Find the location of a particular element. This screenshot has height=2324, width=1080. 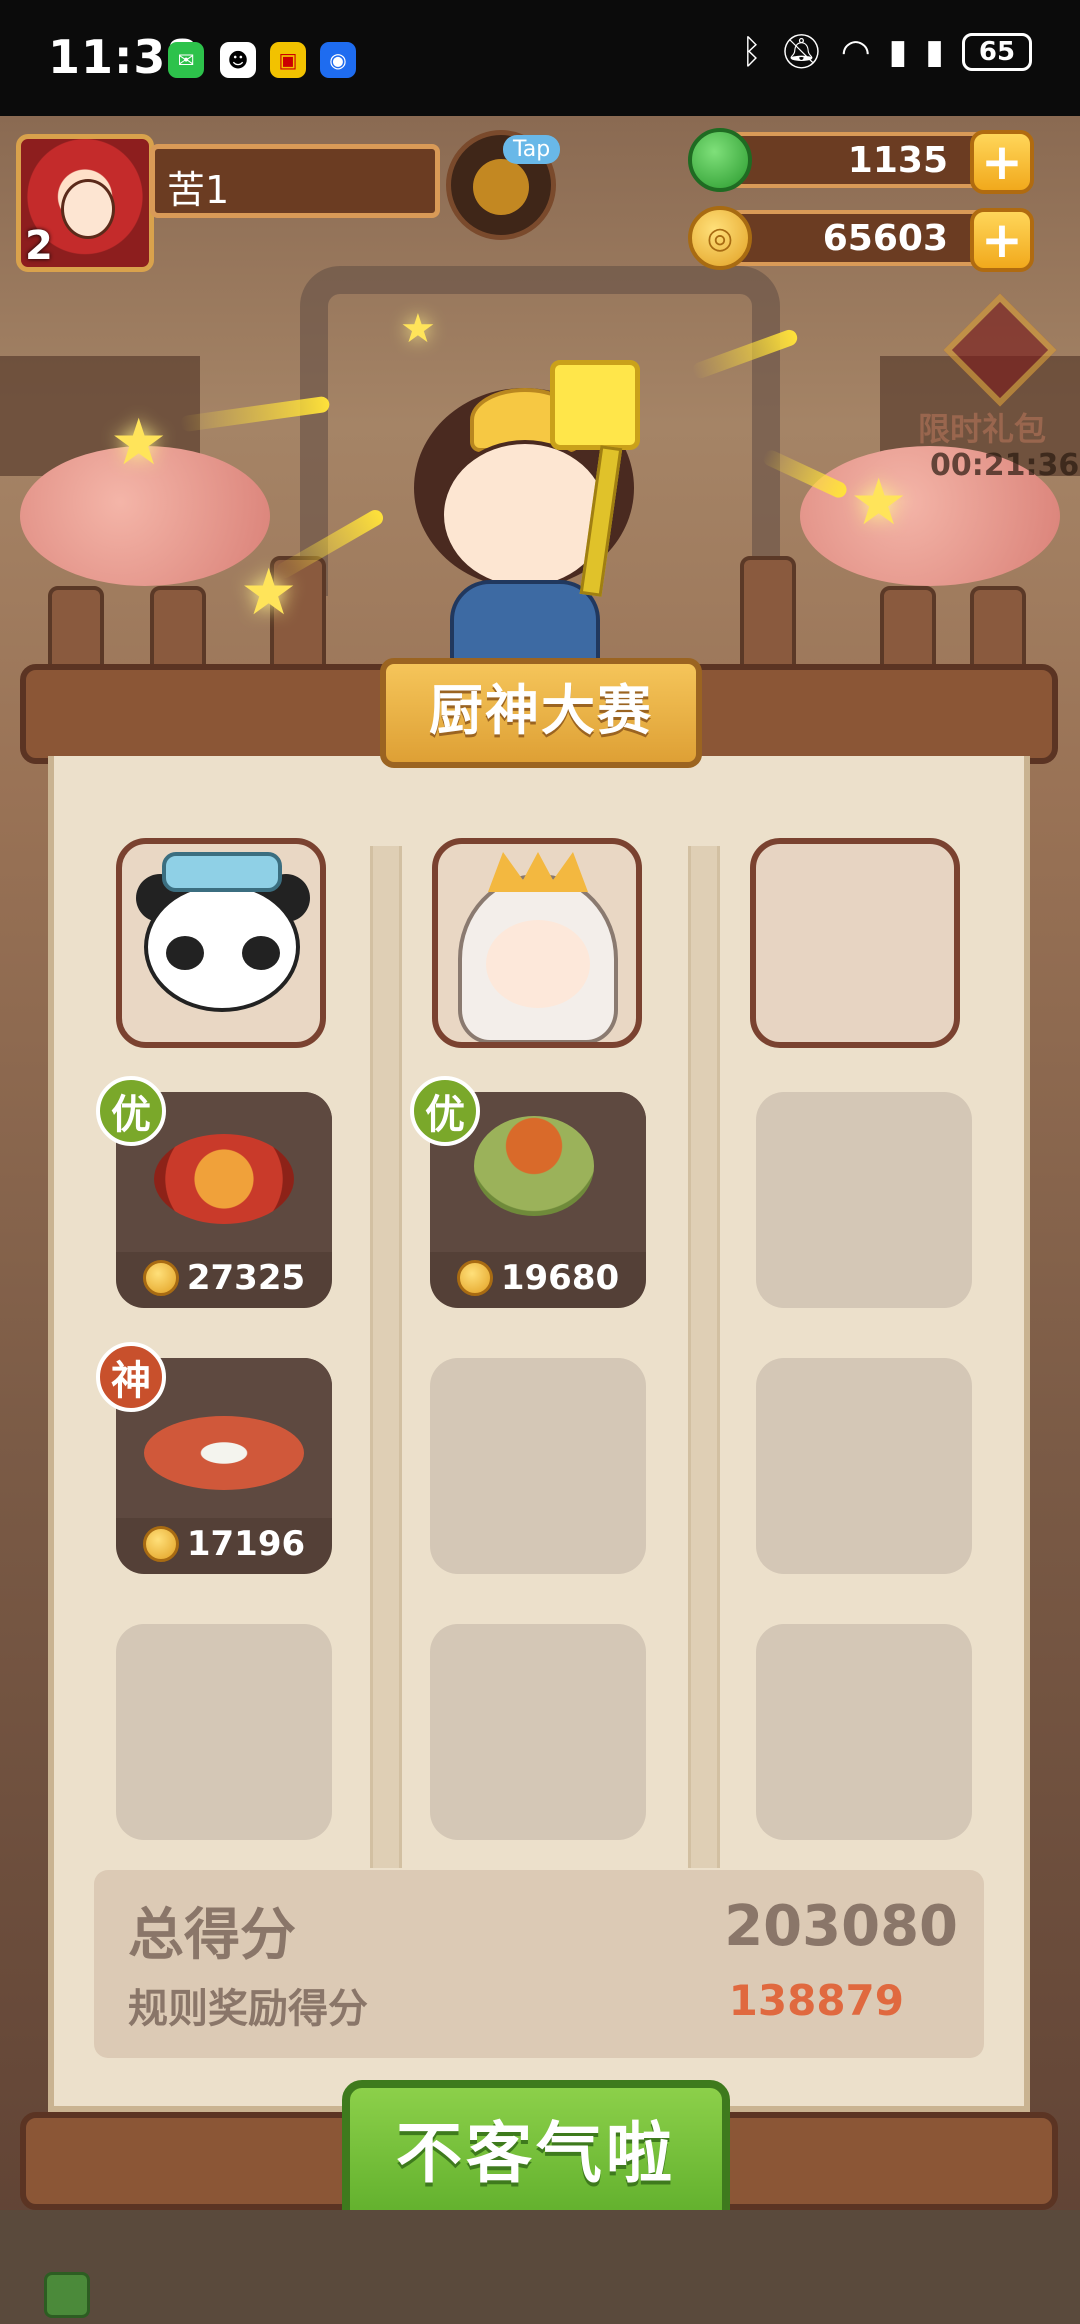

coin-counter: ◎ 65603 + is located at coordinates (861, 239).